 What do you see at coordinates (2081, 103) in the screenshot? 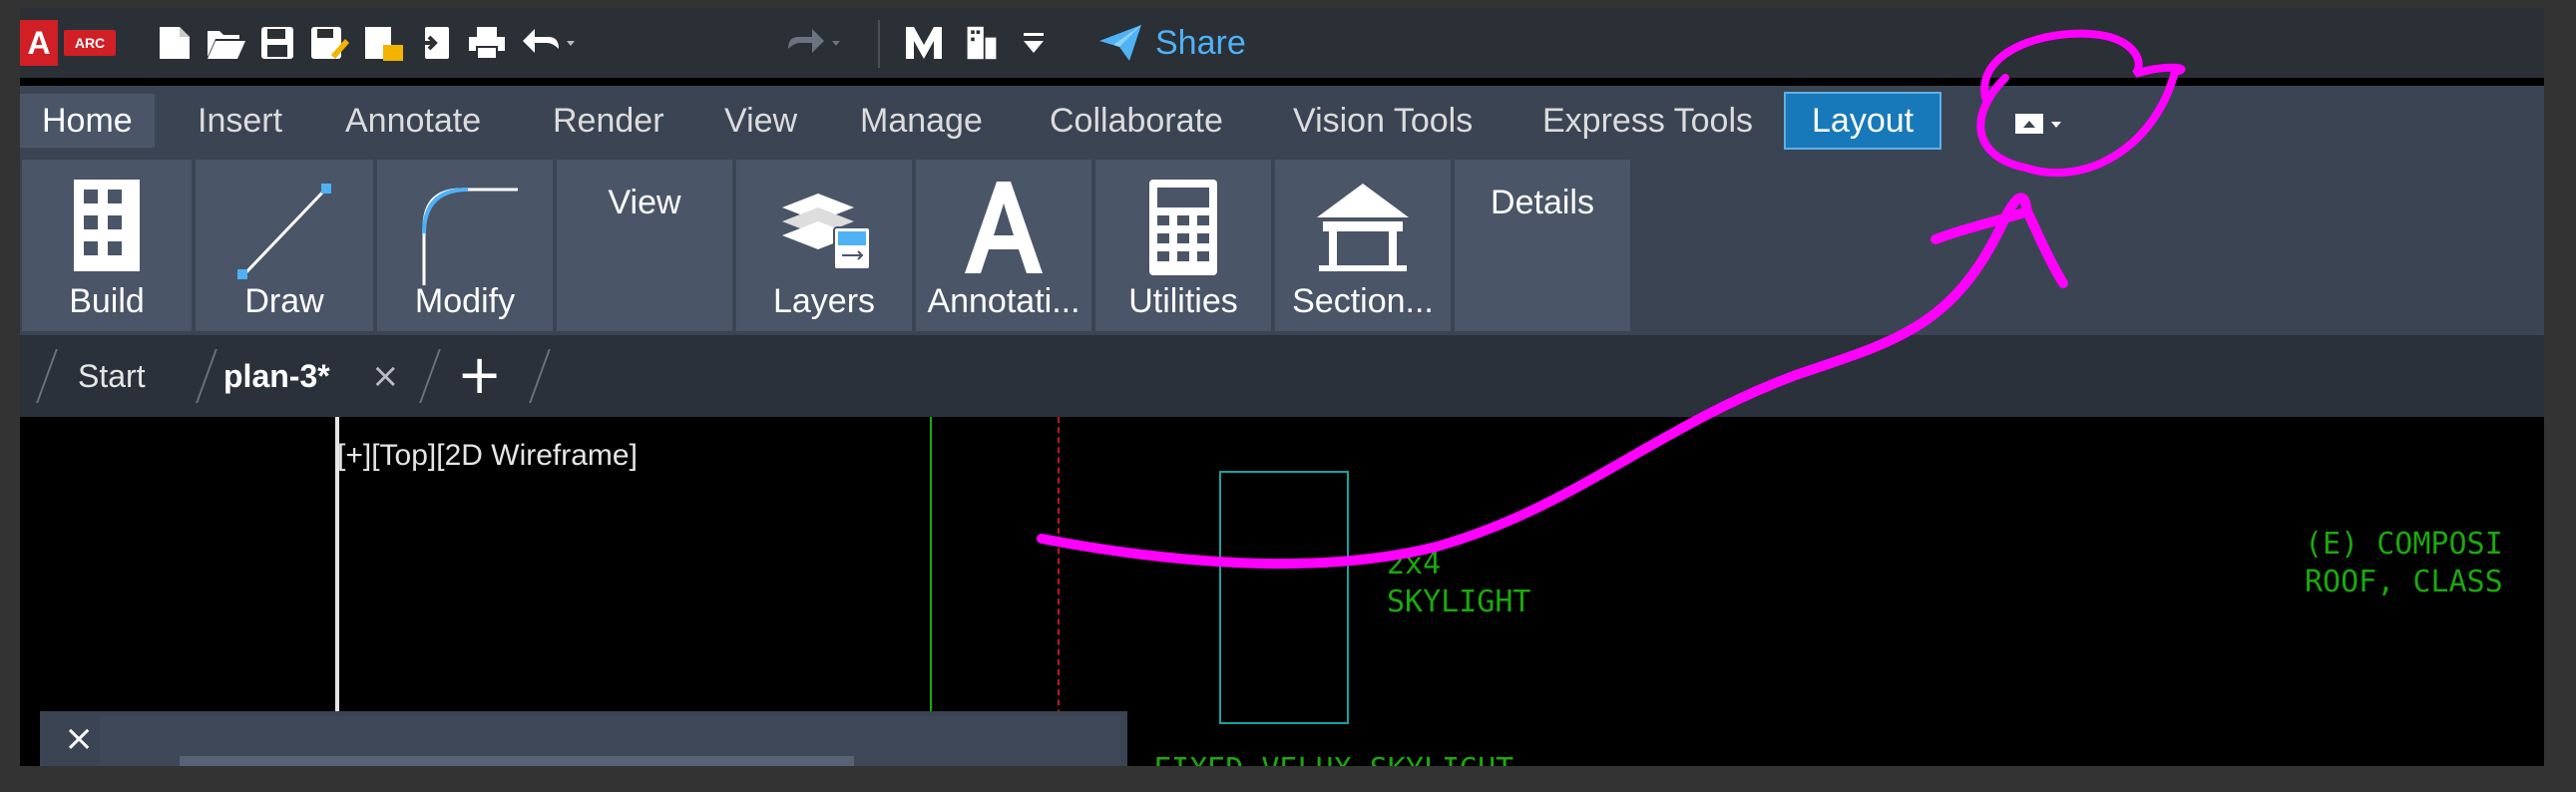
I see `highlight-circle` at bounding box center [2081, 103].